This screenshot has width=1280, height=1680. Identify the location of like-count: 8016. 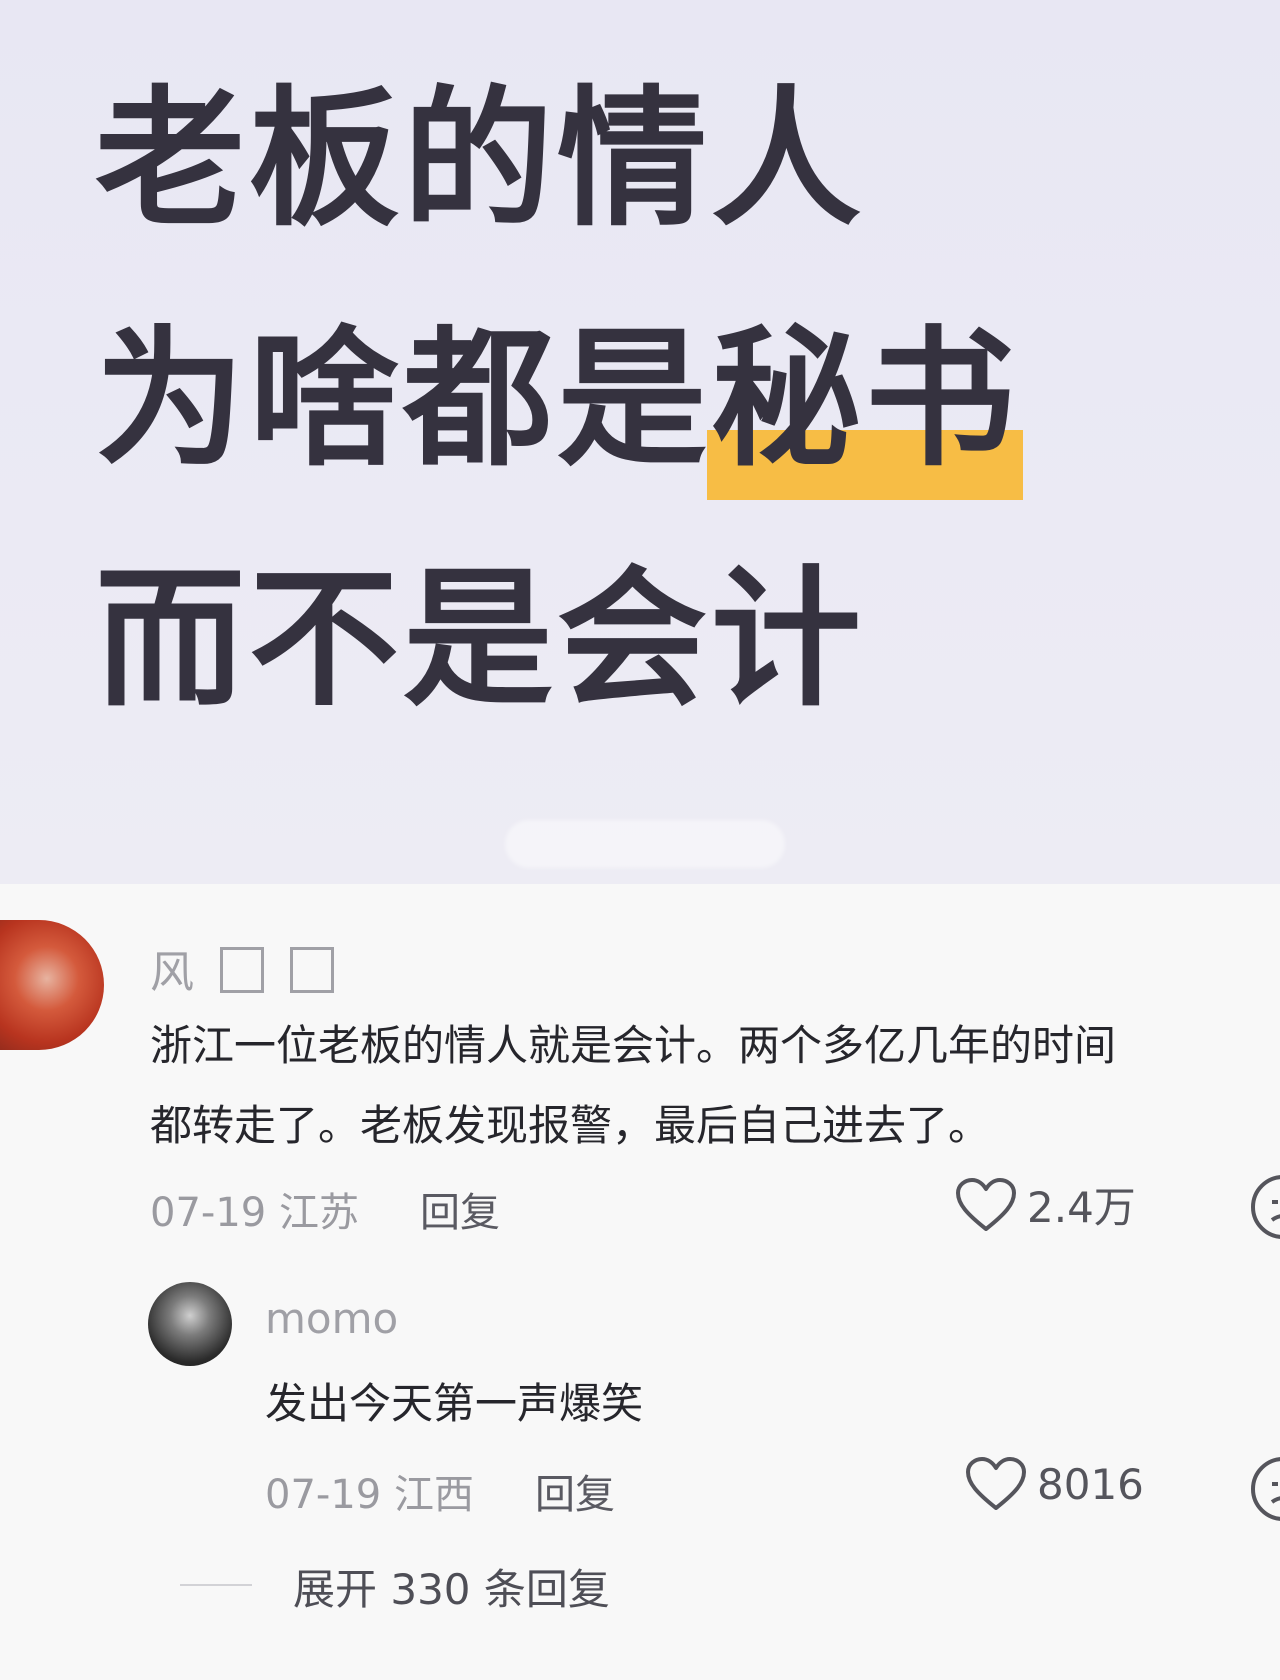
(1090, 1484).